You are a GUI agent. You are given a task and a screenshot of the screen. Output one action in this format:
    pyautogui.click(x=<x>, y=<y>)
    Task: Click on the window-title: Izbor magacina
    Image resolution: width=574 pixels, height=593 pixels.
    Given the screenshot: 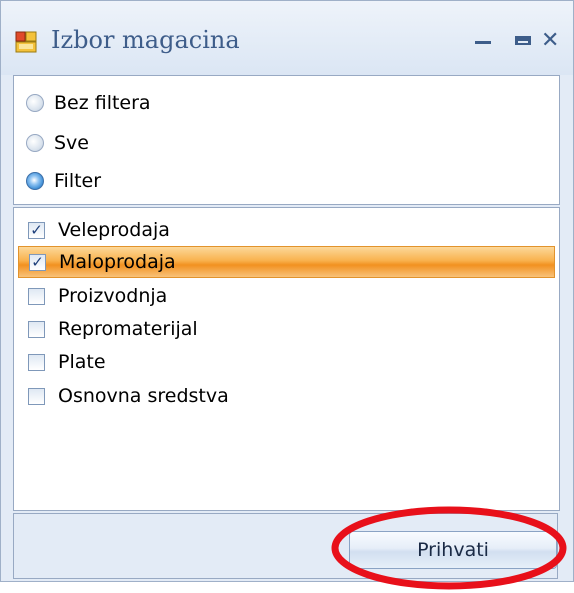 What is the action you would take?
    pyautogui.click(x=145, y=40)
    